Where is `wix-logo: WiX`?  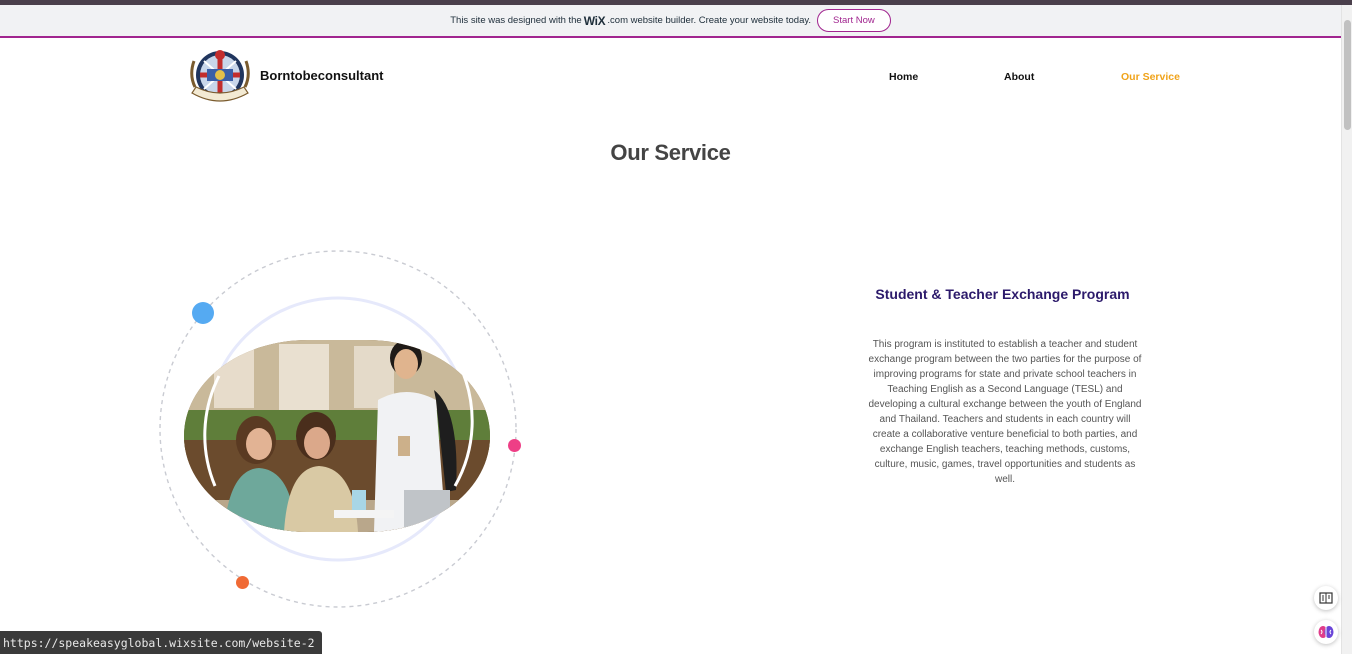
wix-logo: WiX is located at coordinates (595, 21).